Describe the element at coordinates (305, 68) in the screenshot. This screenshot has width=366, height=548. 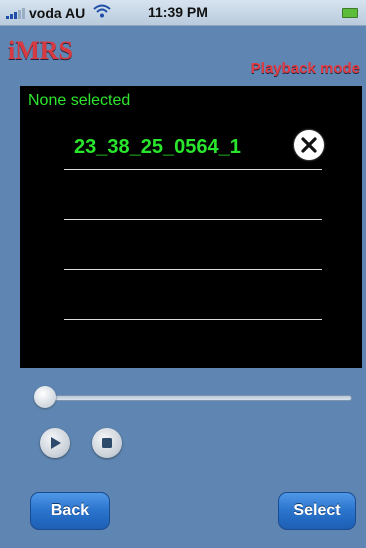
I see `mode-label: Playback mode` at that location.